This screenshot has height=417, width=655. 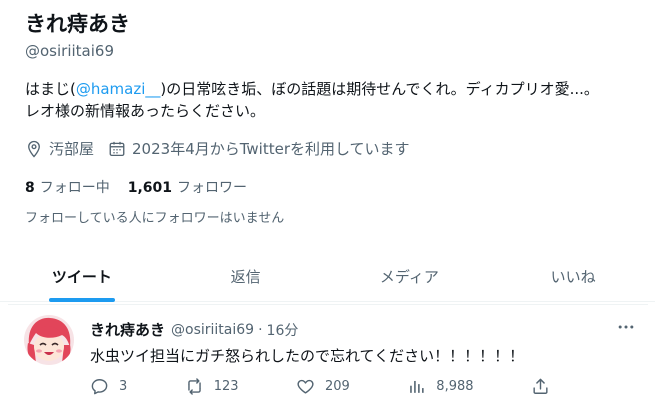 I want to click on avatar-illustration, so click(x=49, y=340).